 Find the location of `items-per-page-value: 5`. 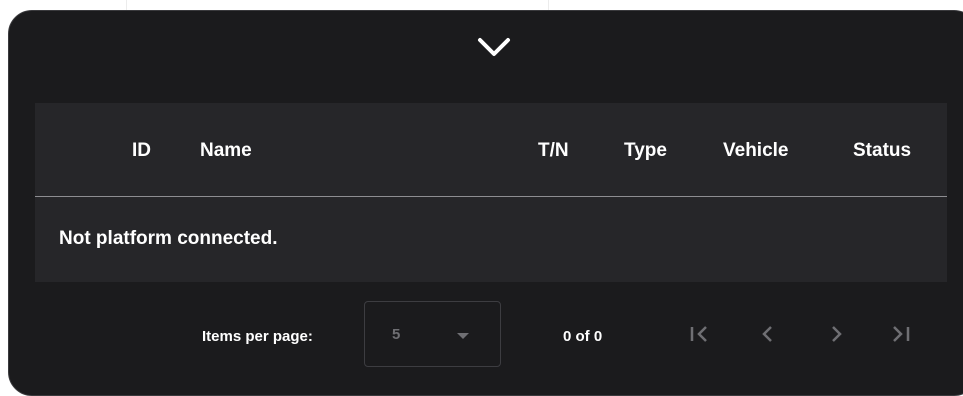

items-per-page-value: 5 is located at coordinates (396, 334).